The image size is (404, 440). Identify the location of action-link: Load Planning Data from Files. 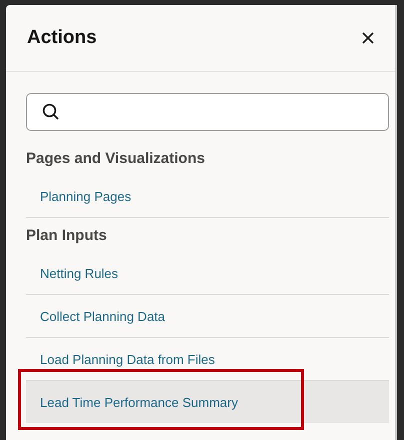
(127, 359).